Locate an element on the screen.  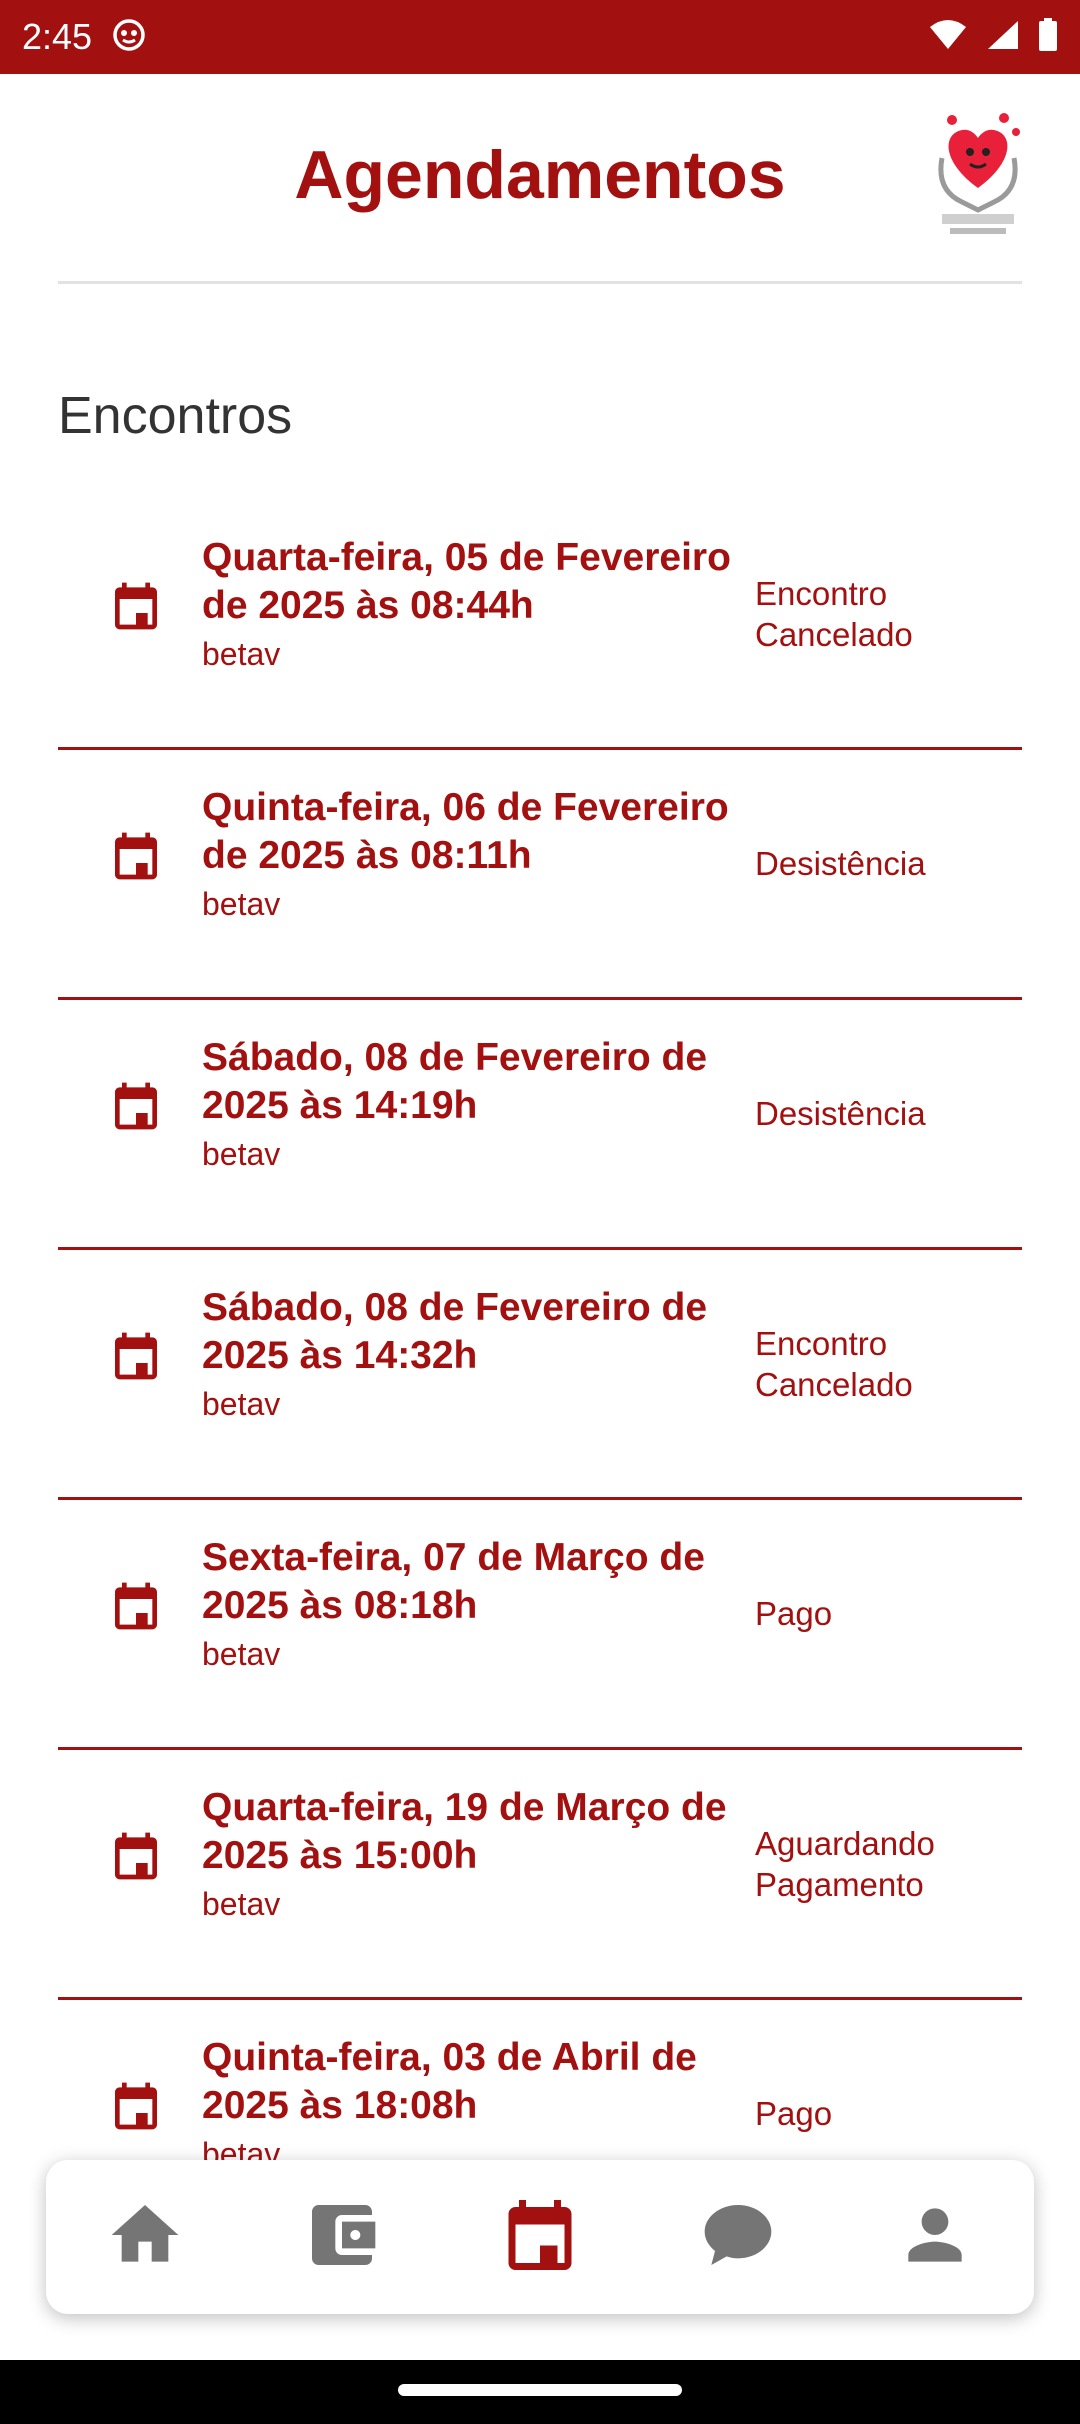
app-notification-icon is located at coordinates (129, 37).